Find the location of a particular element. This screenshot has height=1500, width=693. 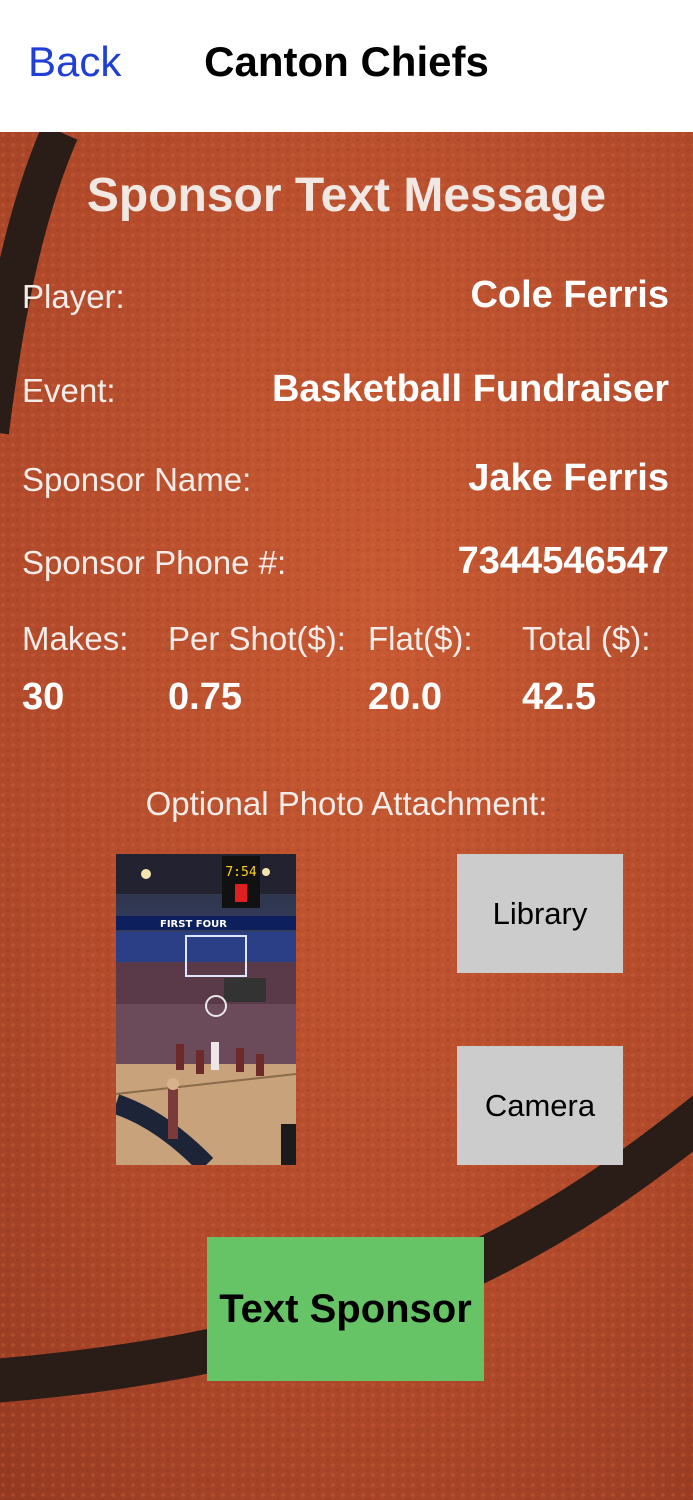

player-label: Player: is located at coordinates (73, 296).